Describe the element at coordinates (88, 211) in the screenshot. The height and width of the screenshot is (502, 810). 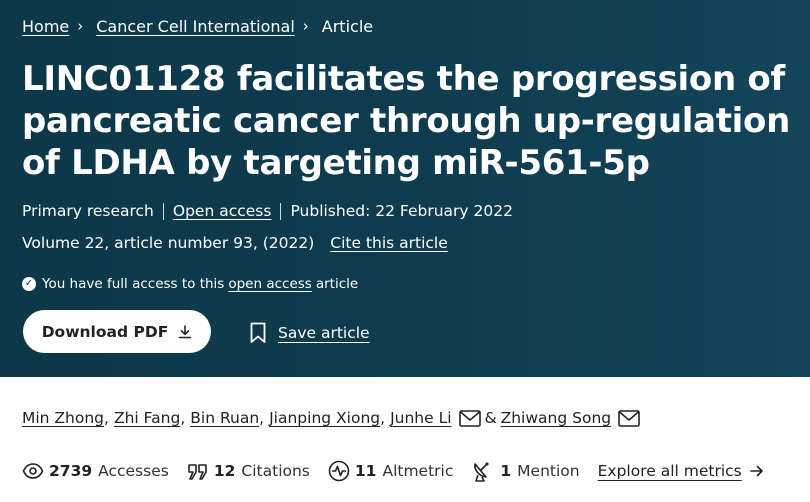
I see `article-type: Primary research` at that location.